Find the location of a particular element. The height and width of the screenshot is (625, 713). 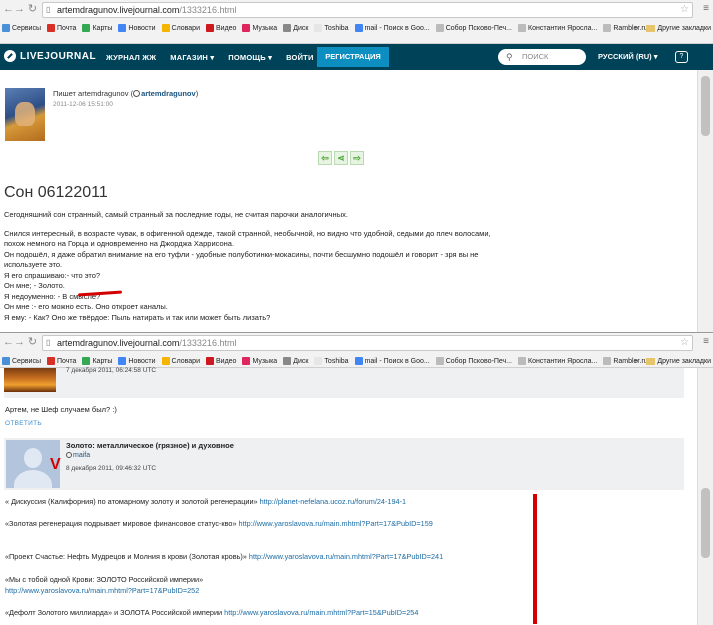

post-byline: Пишет artemdragunov (artemdragunov) is located at coordinates (125, 93).